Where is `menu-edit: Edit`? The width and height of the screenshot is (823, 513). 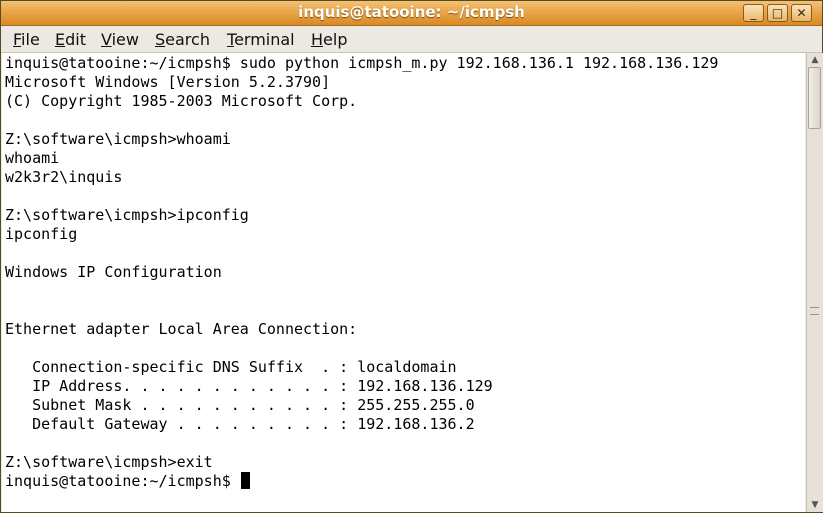 menu-edit: Edit is located at coordinates (70, 39).